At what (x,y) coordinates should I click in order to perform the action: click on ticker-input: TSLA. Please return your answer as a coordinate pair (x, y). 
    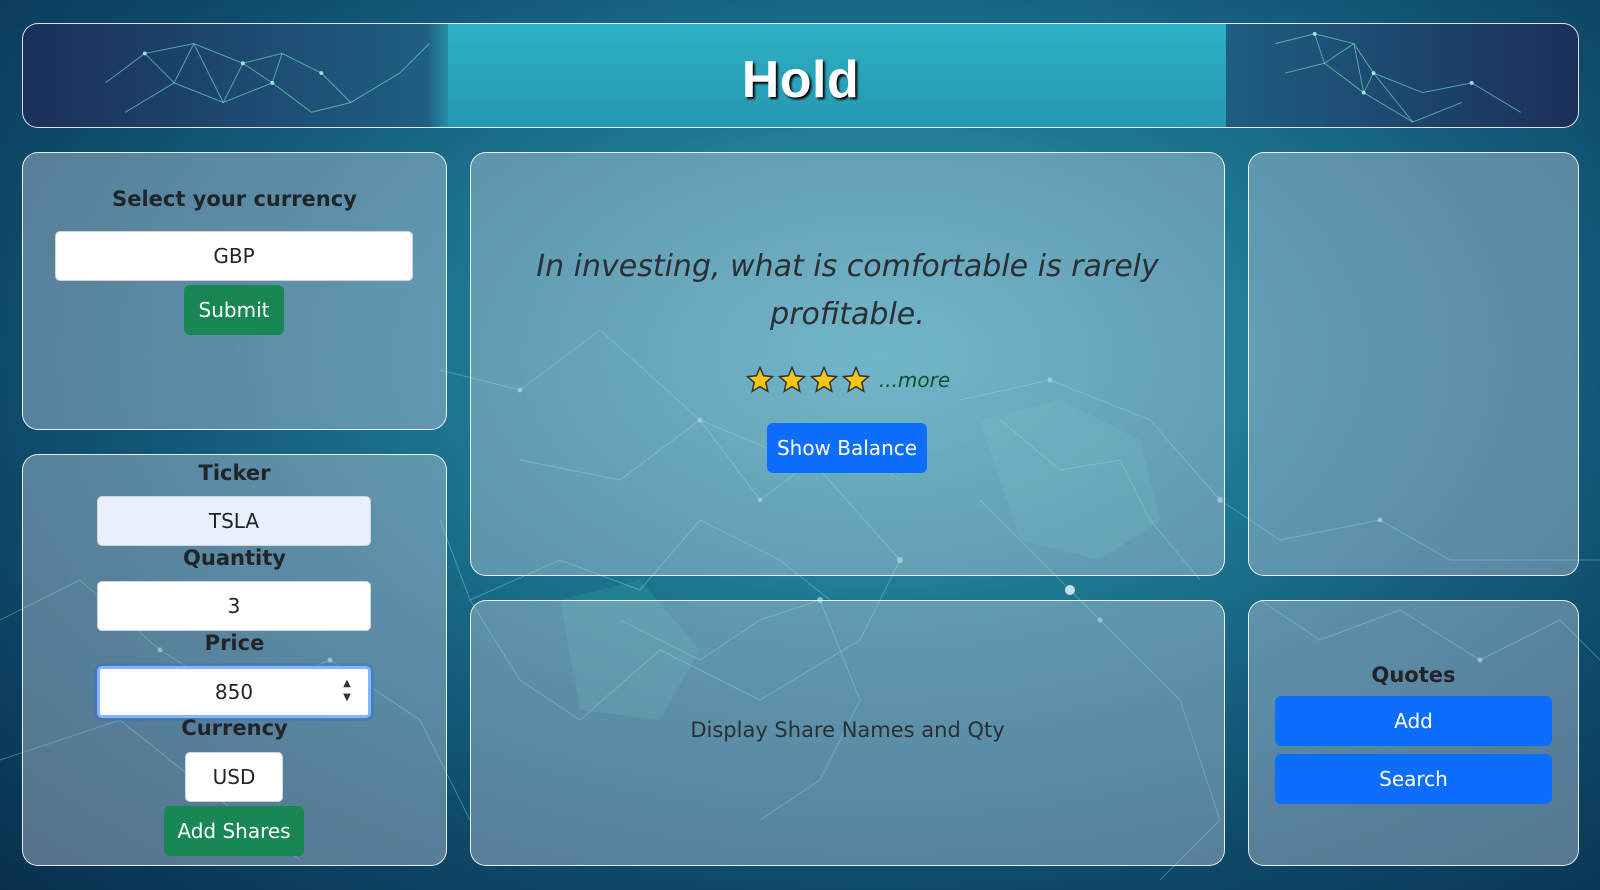
    Looking at the image, I should click on (234, 521).